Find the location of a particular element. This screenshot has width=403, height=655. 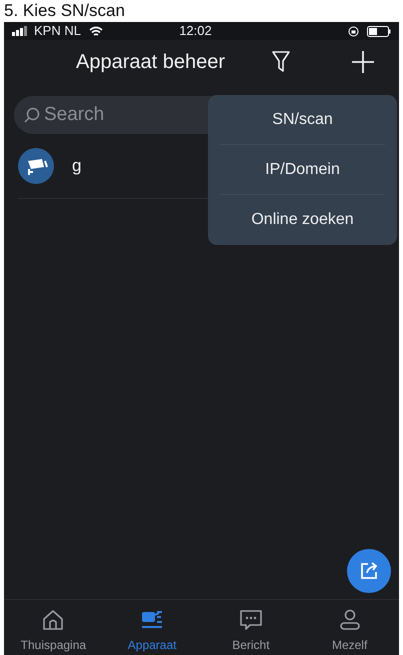

caption-text: 5. Kies SN/scan is located at coordinates (64, 11).